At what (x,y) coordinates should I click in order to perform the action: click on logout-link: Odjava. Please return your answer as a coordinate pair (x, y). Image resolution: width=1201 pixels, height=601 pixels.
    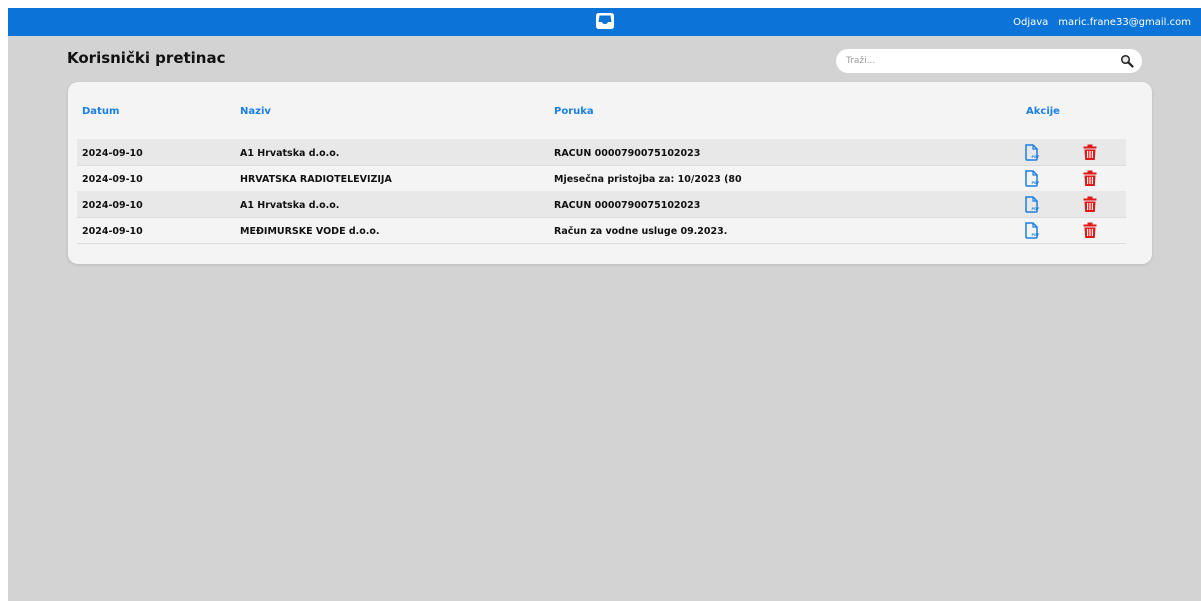
    Looking at the image, I should click on (1030, 22).